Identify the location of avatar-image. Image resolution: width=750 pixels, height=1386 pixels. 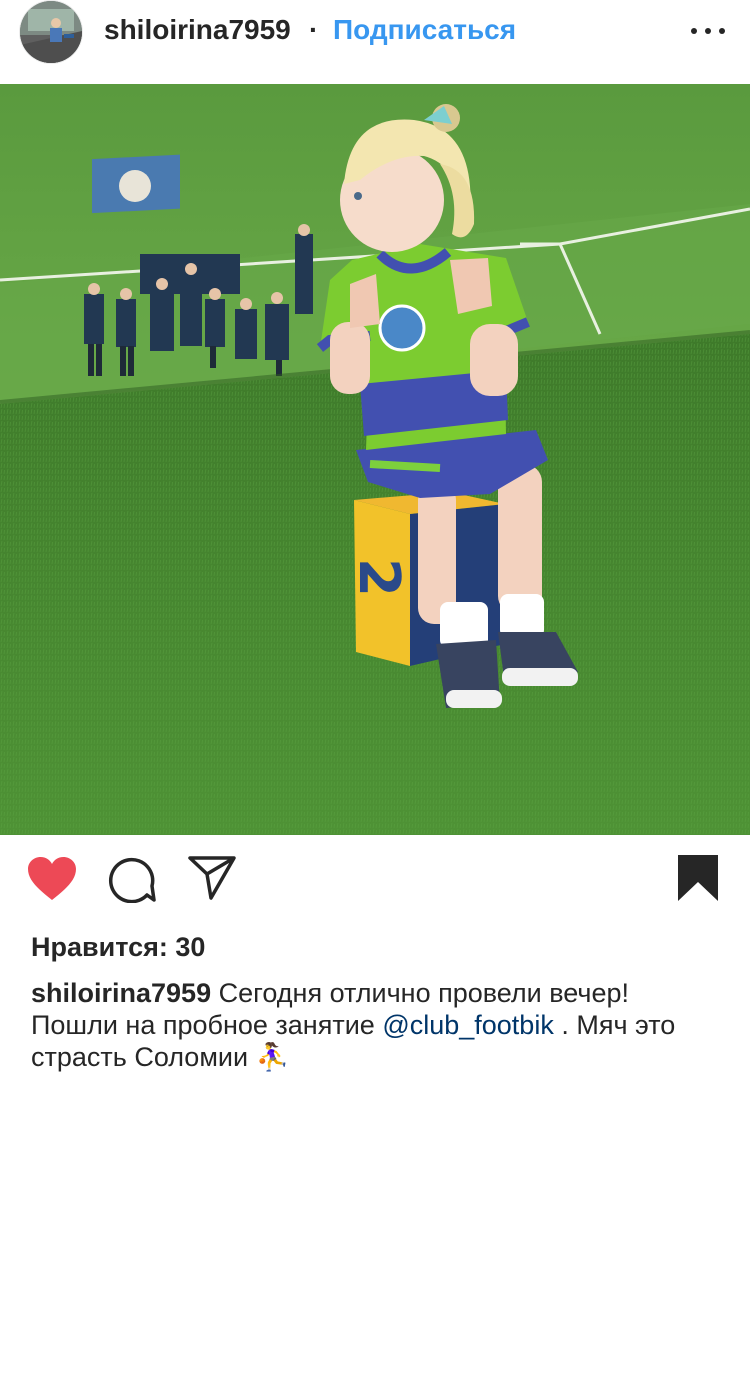
(51, 32).